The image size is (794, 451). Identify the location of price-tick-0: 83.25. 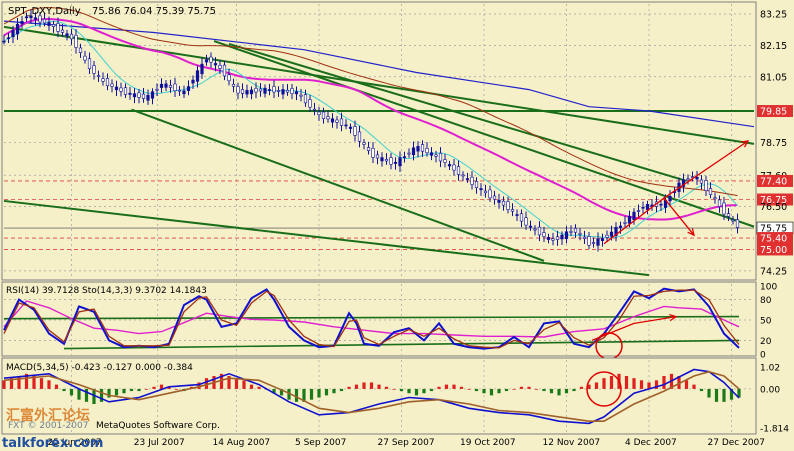
(773, 14).